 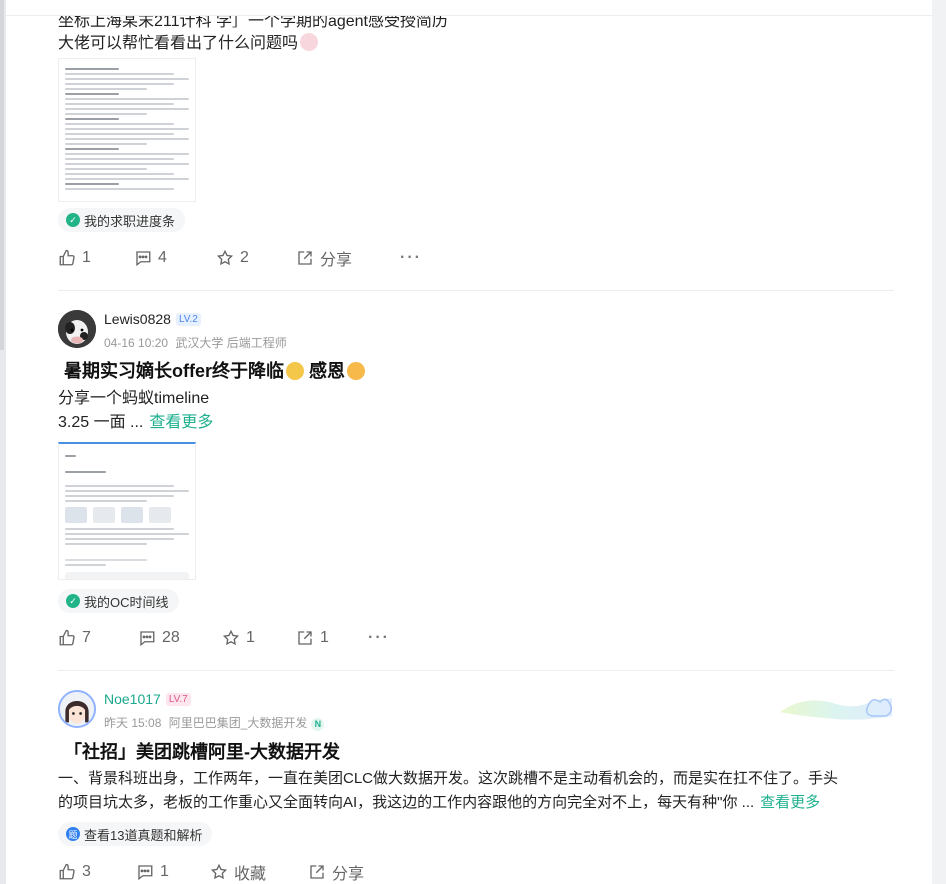 What do you see at coordinates (127, 511) in the screenshot?
I see `post2-timeline-thumbnail` at bounding box center [127, 511].